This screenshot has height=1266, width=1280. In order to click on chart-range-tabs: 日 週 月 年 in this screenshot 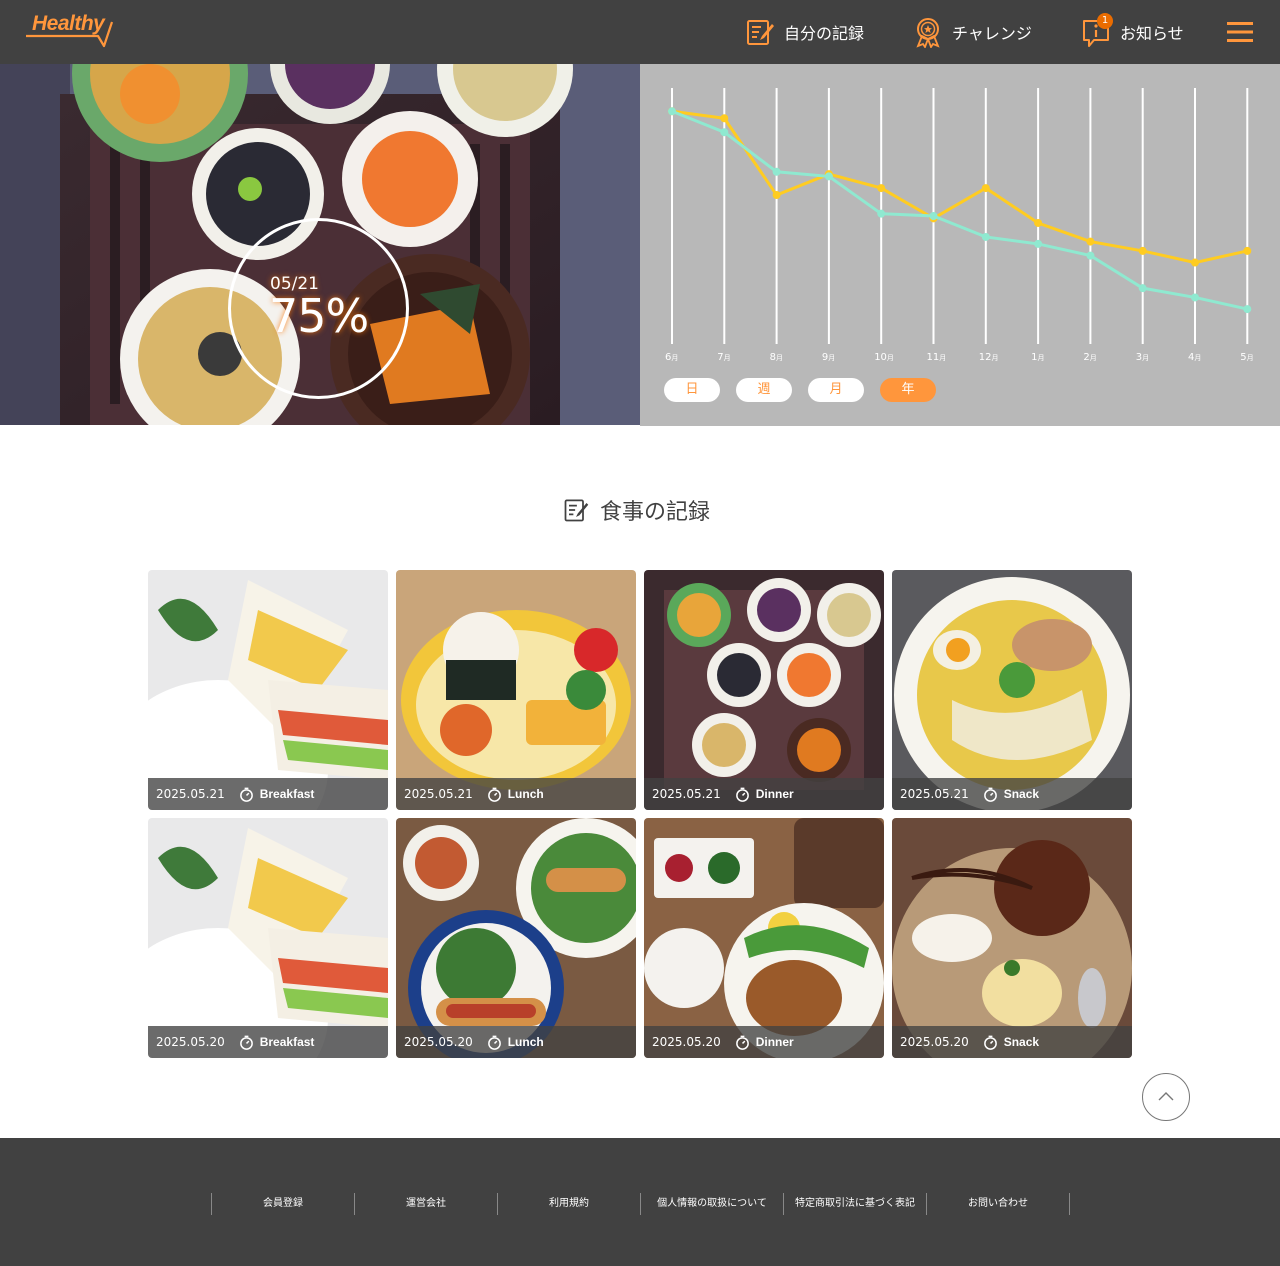, I will do `click(808, 390)`.